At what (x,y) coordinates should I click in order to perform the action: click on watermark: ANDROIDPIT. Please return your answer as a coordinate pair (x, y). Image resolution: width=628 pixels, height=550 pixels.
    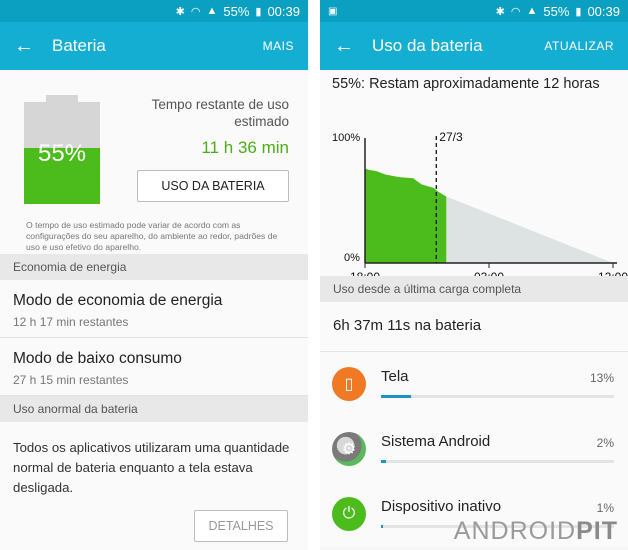
    Looking at the image, I should click on (536, 531).